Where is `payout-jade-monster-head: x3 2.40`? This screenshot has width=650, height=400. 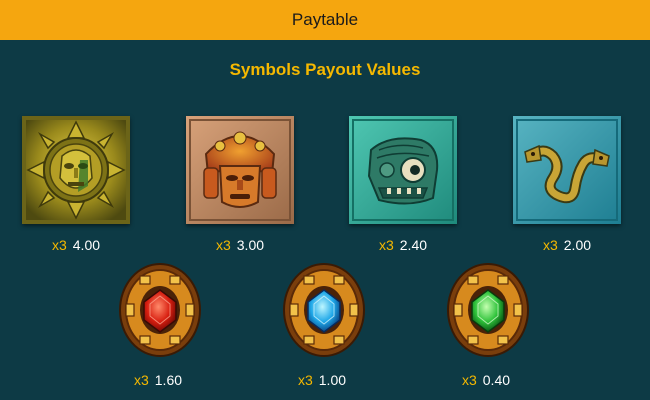
payout-jade-monster-head: x3 2.40 is located at coordinates (403, 245).